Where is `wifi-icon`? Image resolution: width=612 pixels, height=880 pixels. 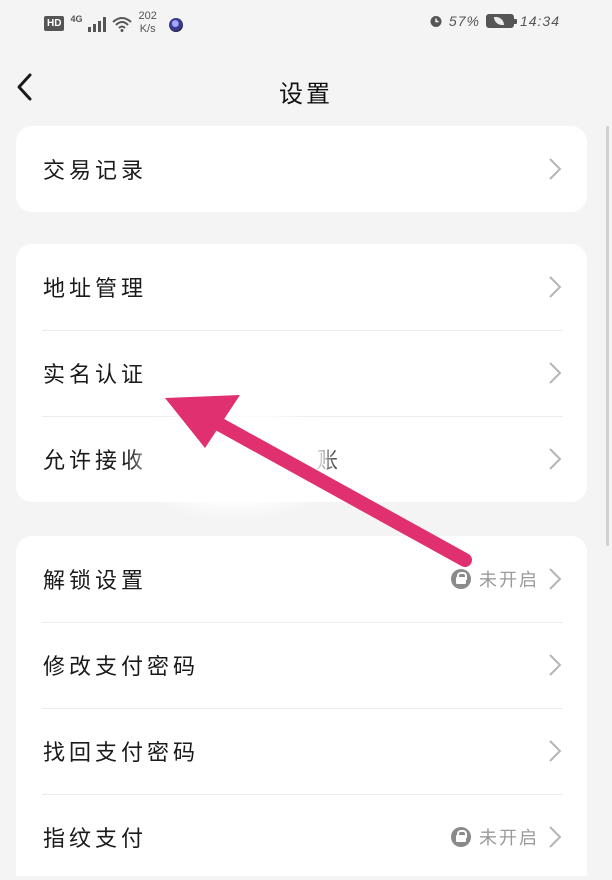
wifi-icon is located at coordinates (122, 24).